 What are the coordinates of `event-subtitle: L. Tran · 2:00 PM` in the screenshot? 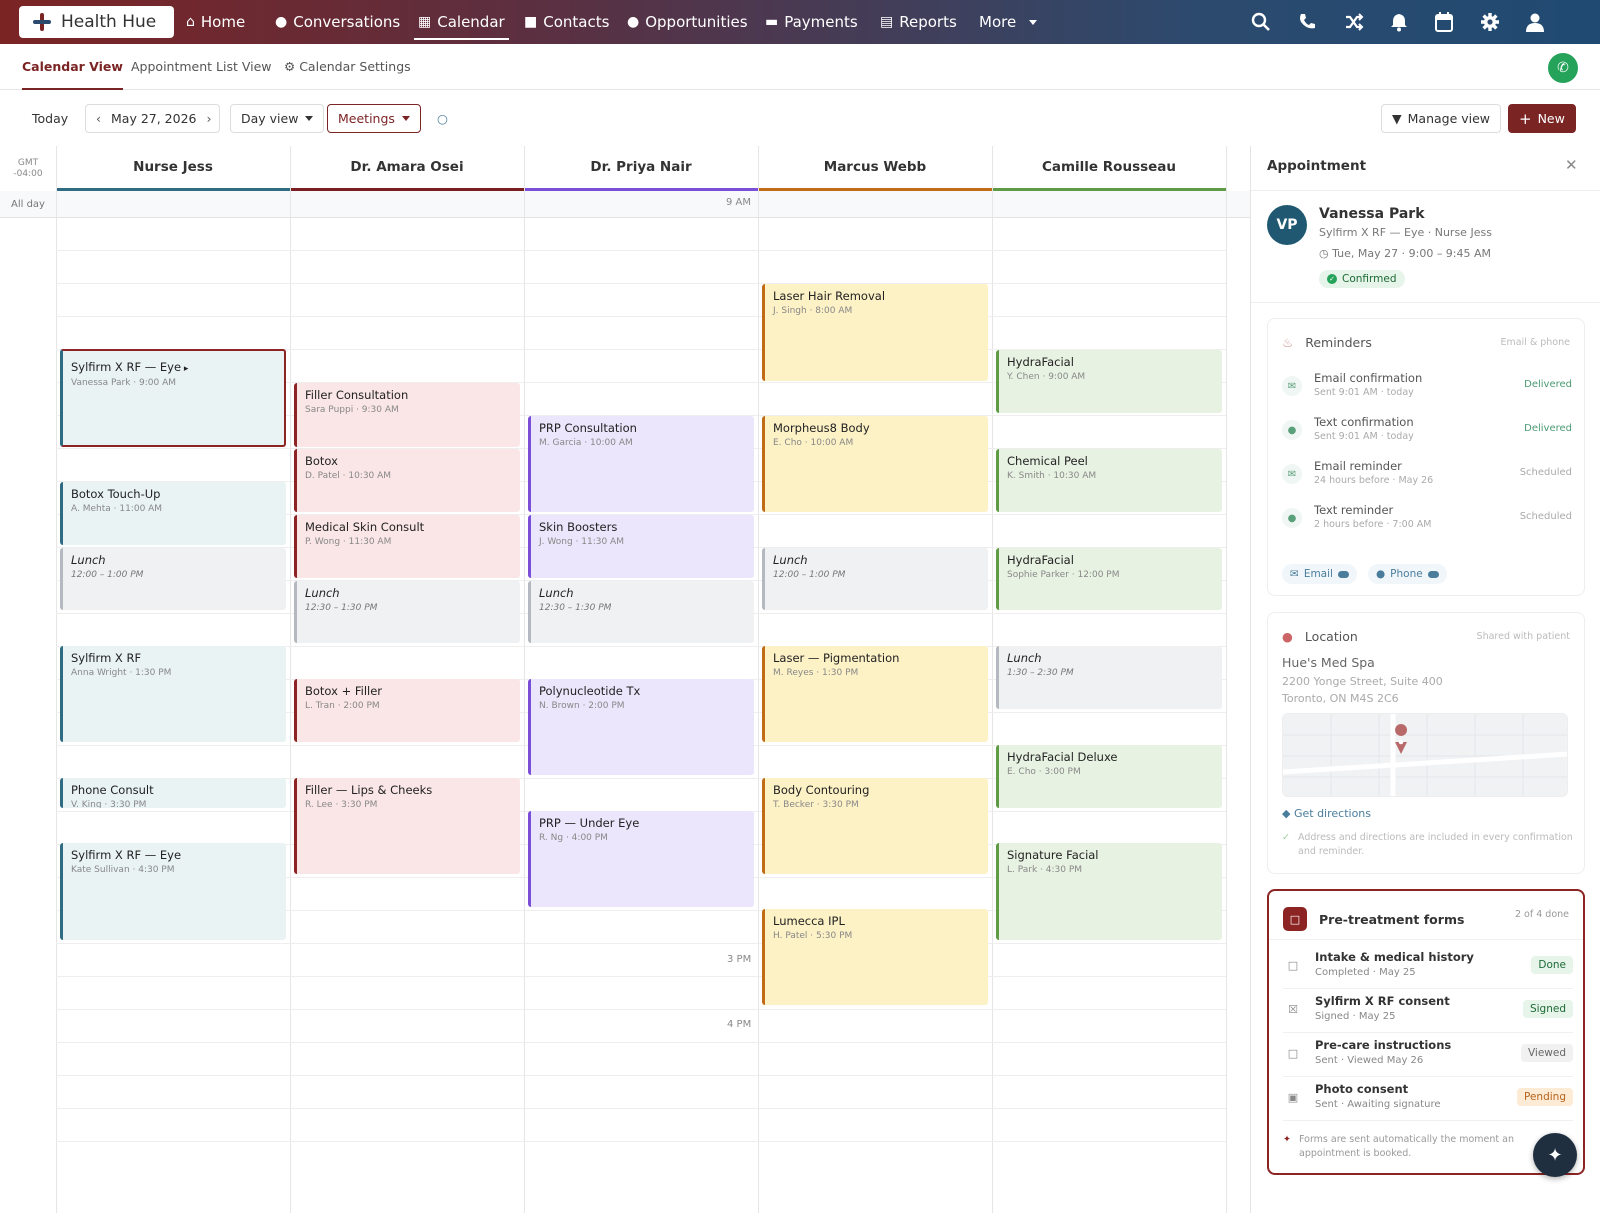 It's located at (342, 706).